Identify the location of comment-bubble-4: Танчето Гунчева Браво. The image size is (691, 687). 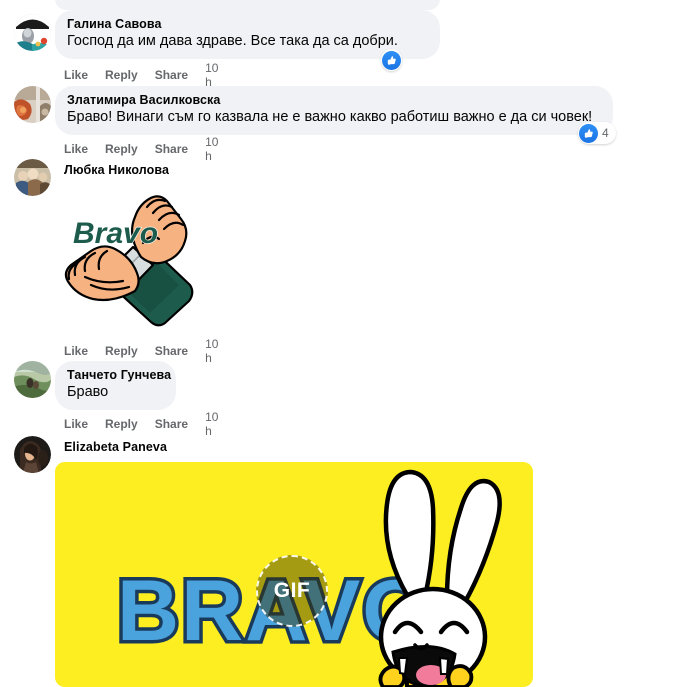
(115, 385).